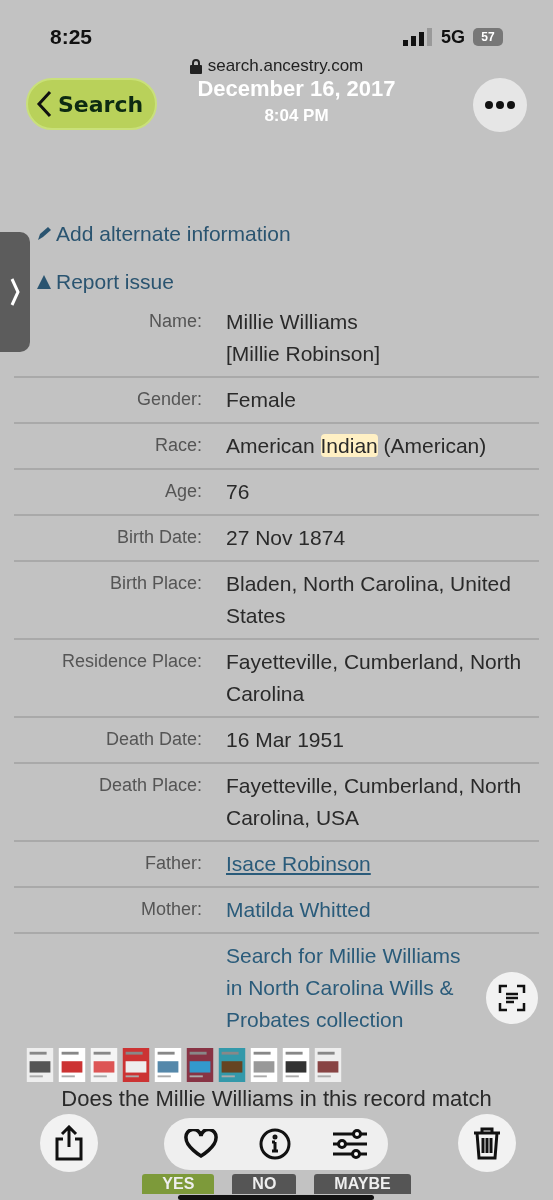 This screenshot has width=553, height=1200. Describe the element at coordinates (298, 864) in the screenshot. I see `record-link: Isace Robinson` at that location.